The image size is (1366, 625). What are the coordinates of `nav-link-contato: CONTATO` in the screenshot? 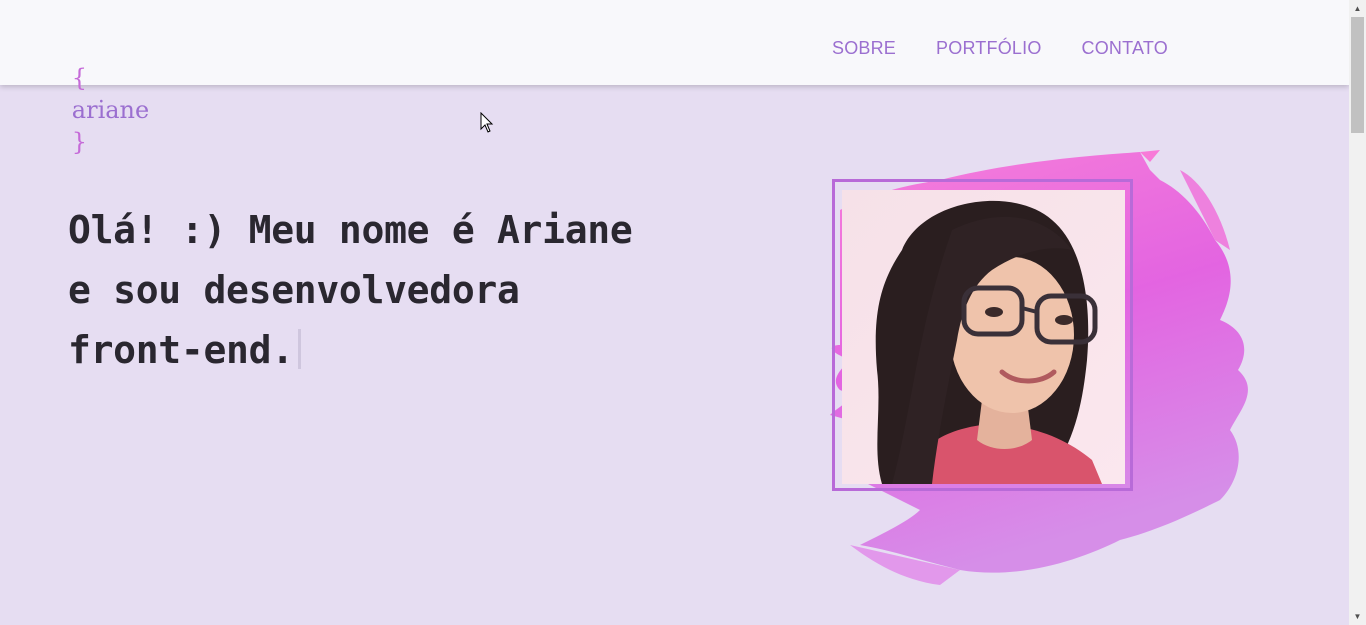 It's located at (1125, 48).